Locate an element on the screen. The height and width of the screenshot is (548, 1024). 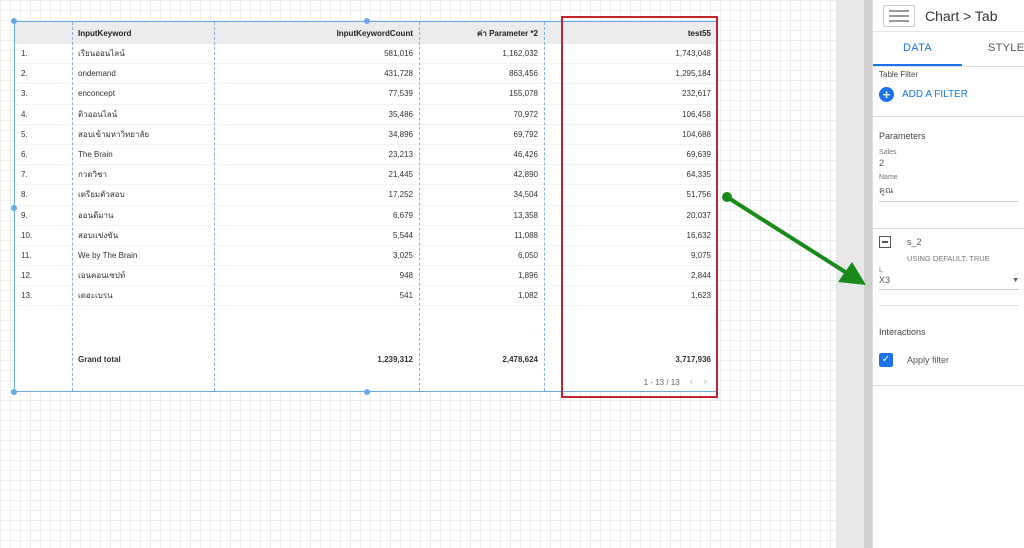
keyword-cell: ondemand is located at coordinates (97, 74).